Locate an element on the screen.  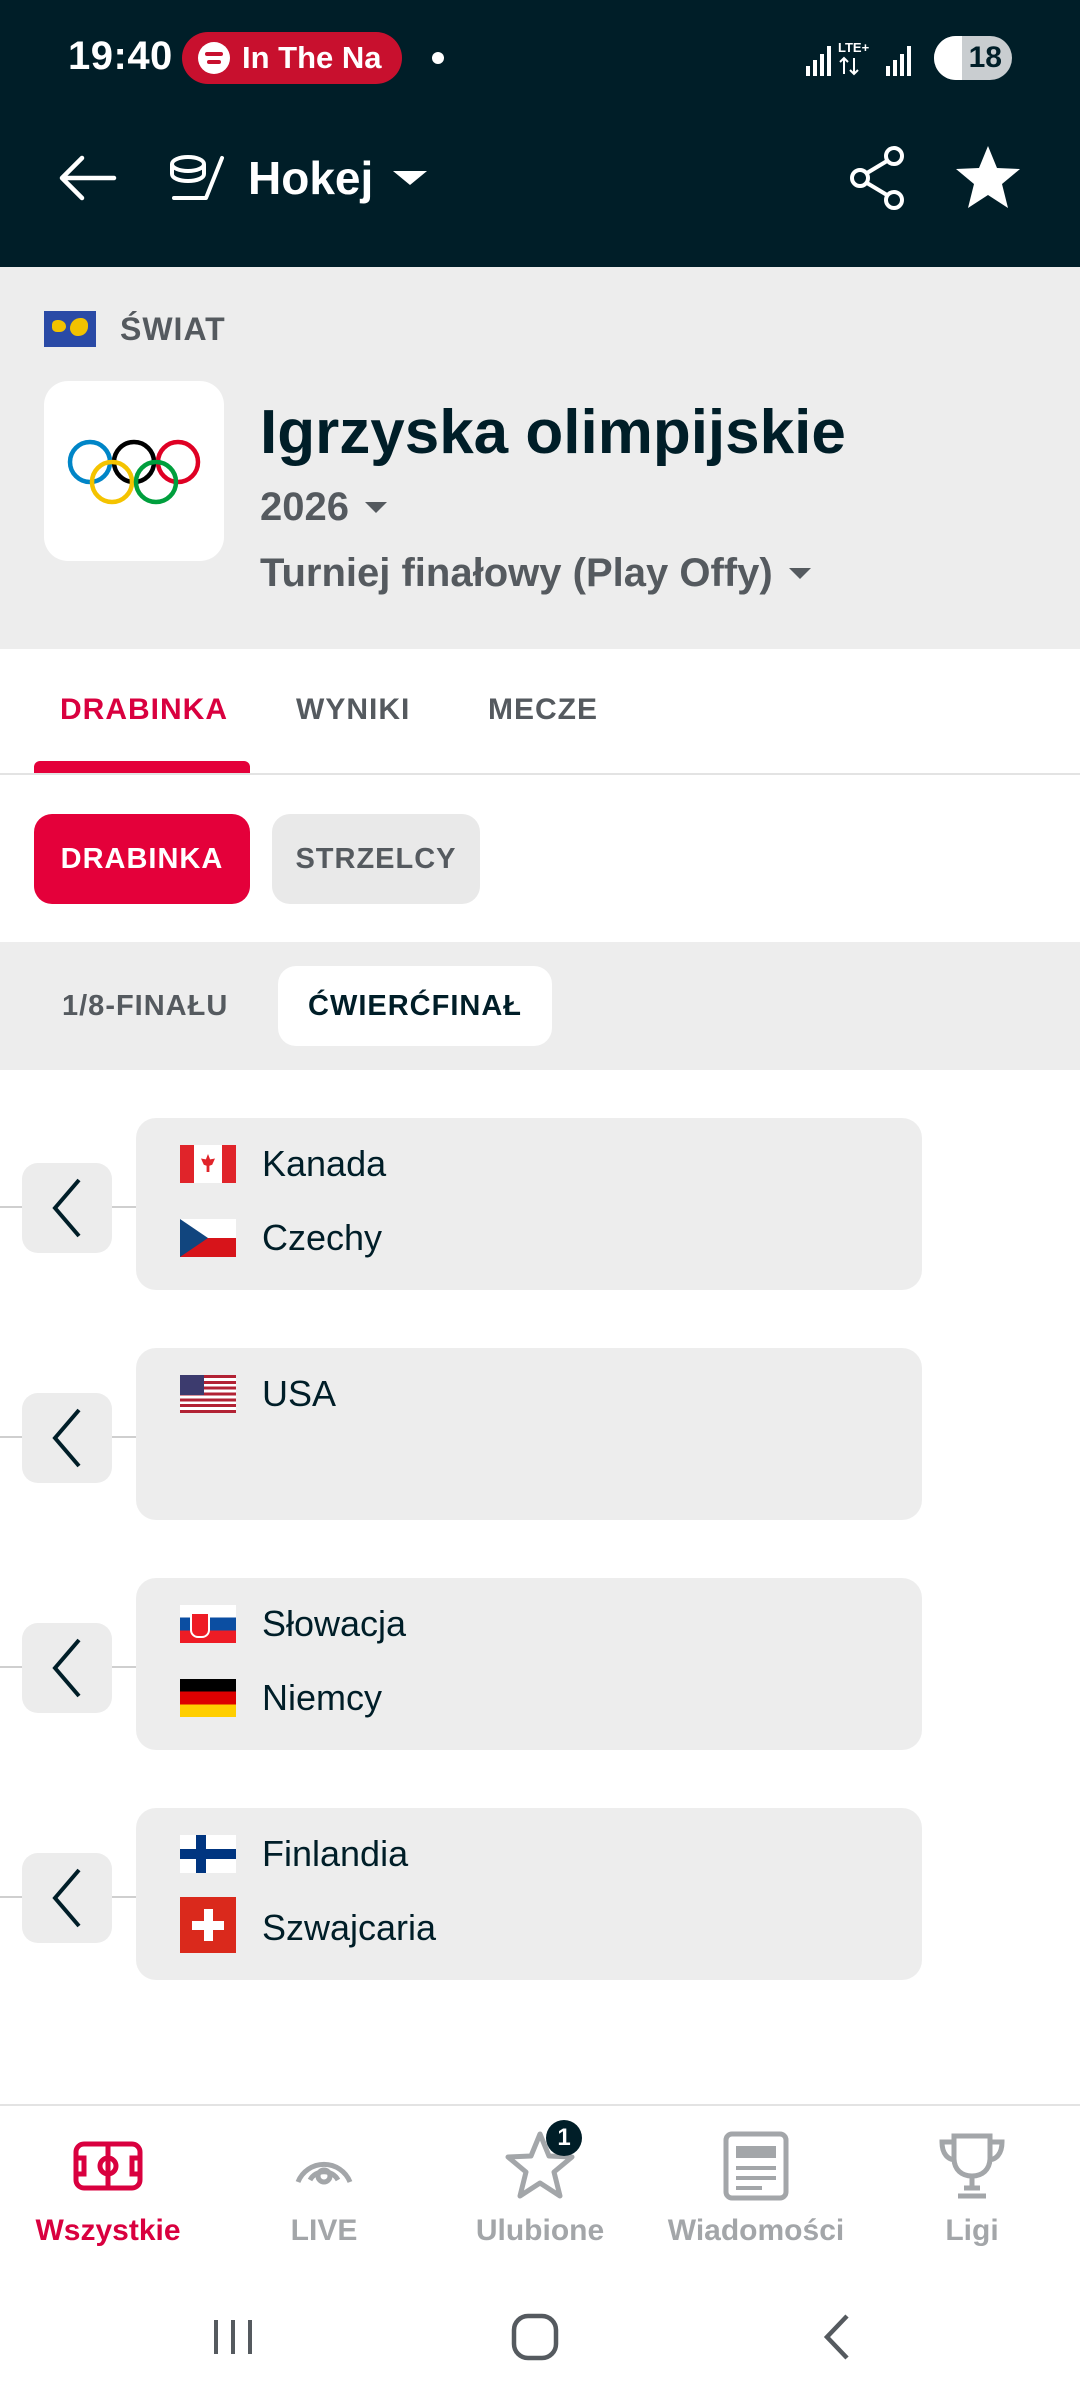
team-row: Kanada is located at coordinates (283, 1164).